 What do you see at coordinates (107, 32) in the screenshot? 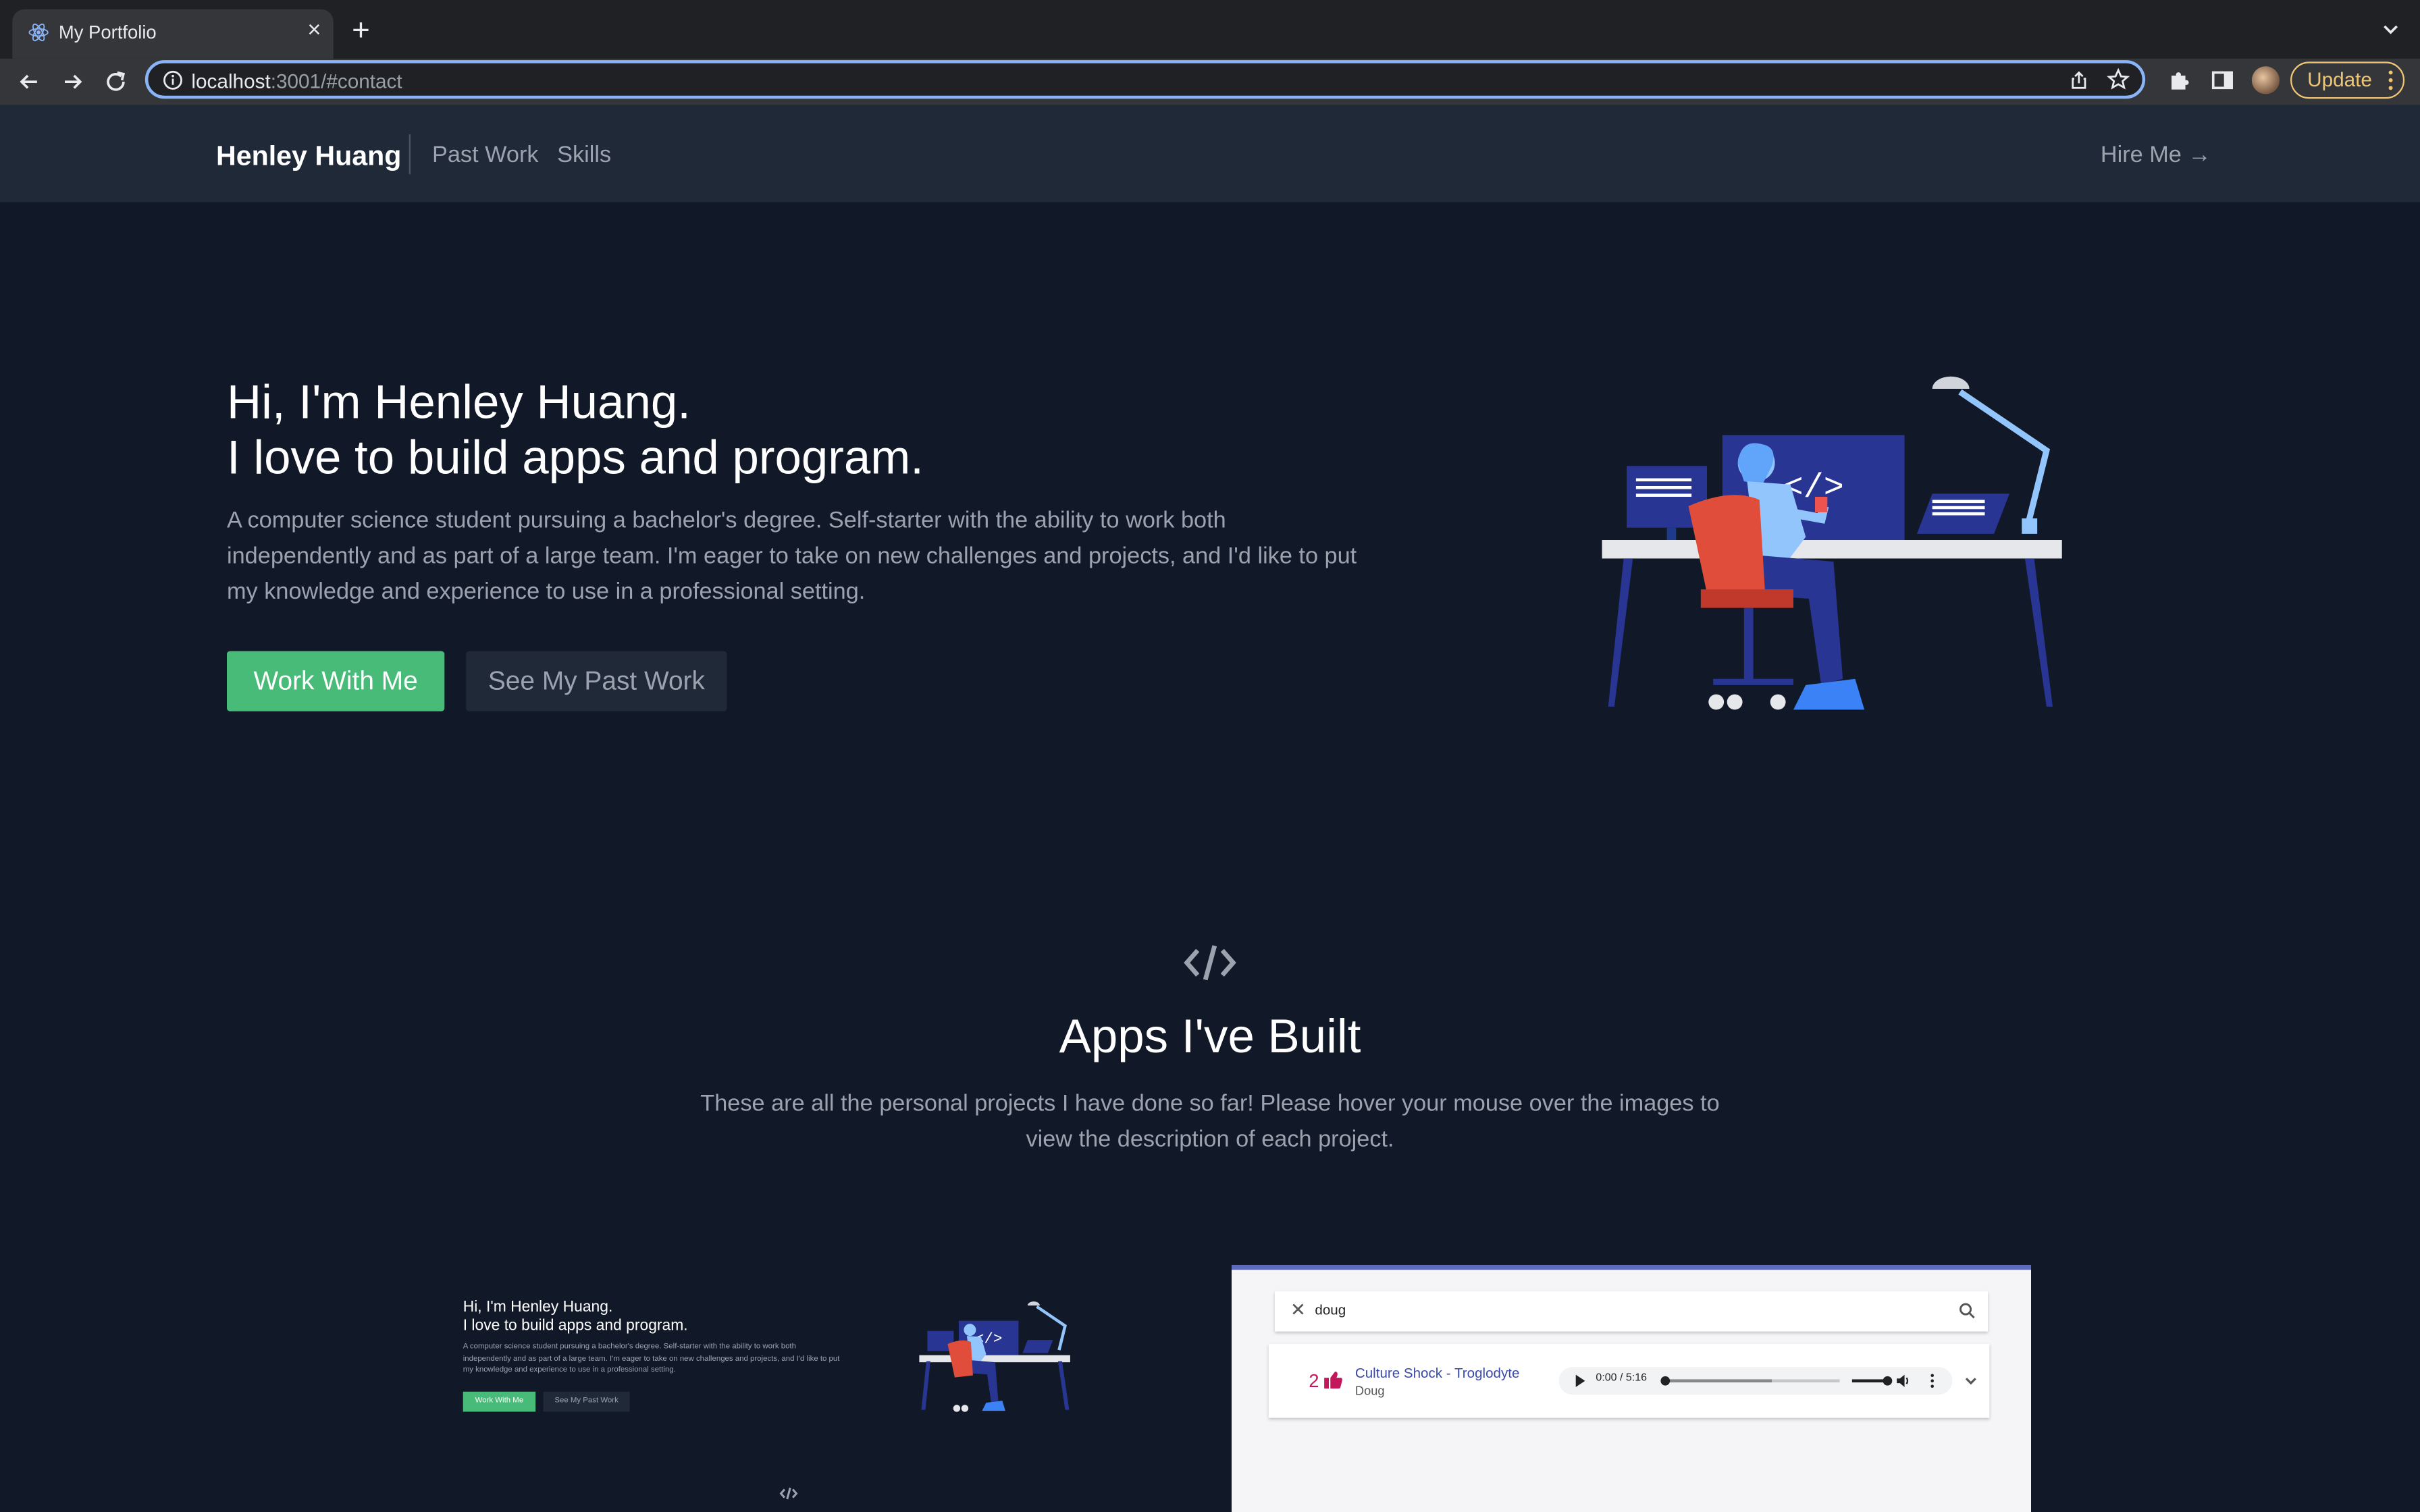
I see `tab-title: My Portfolio` at bounding box center [107, 32].